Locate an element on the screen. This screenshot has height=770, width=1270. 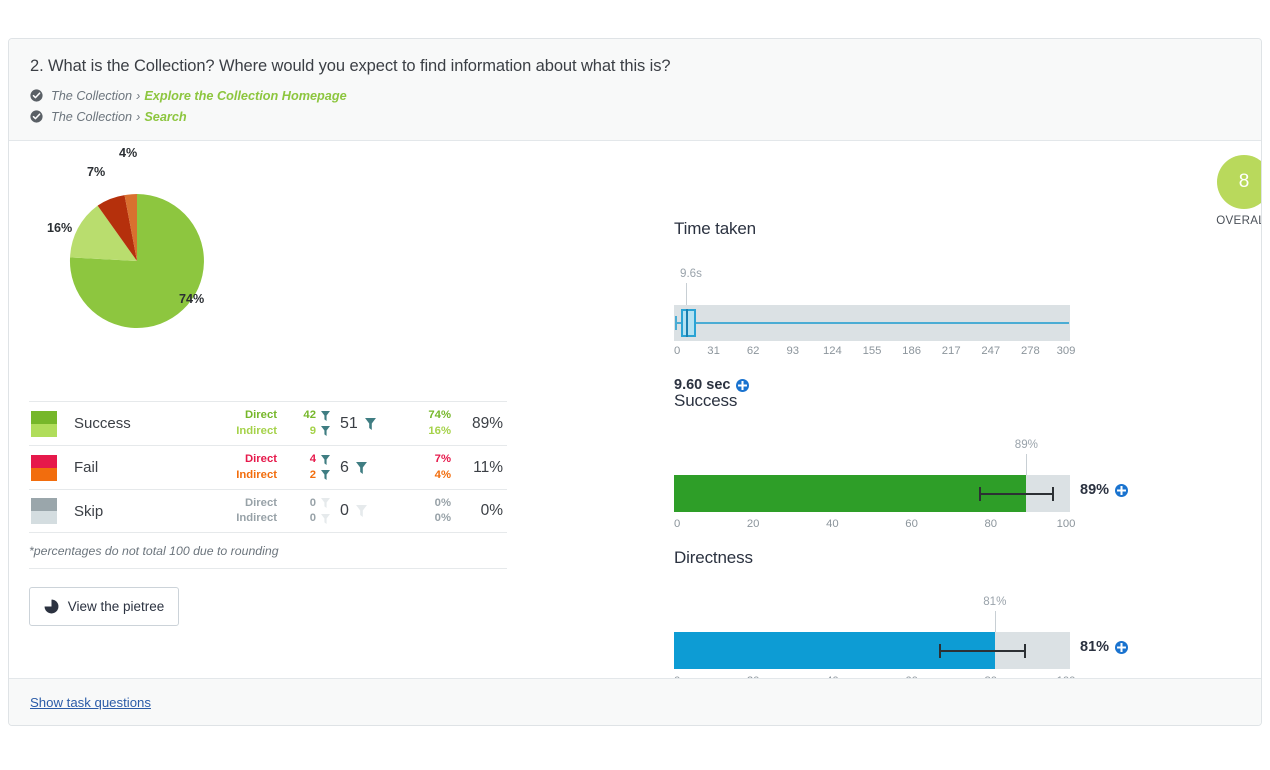
success-value-row: 89% is located at coordinates (1104, 490).